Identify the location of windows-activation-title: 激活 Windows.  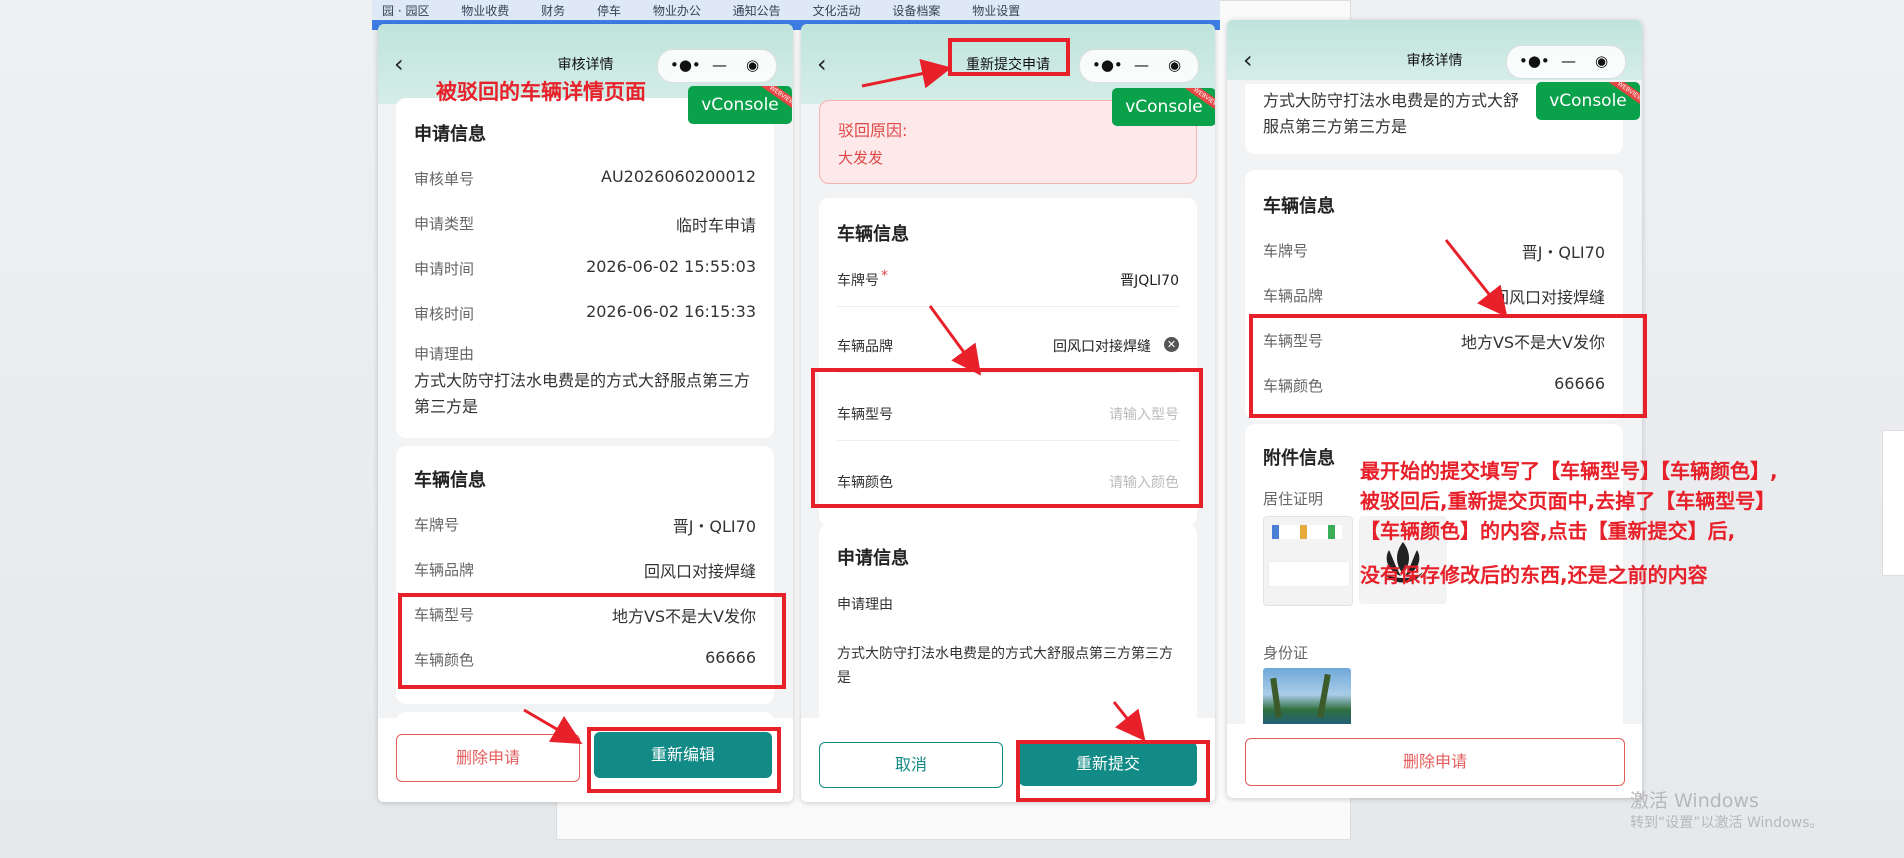
(1694, 801).